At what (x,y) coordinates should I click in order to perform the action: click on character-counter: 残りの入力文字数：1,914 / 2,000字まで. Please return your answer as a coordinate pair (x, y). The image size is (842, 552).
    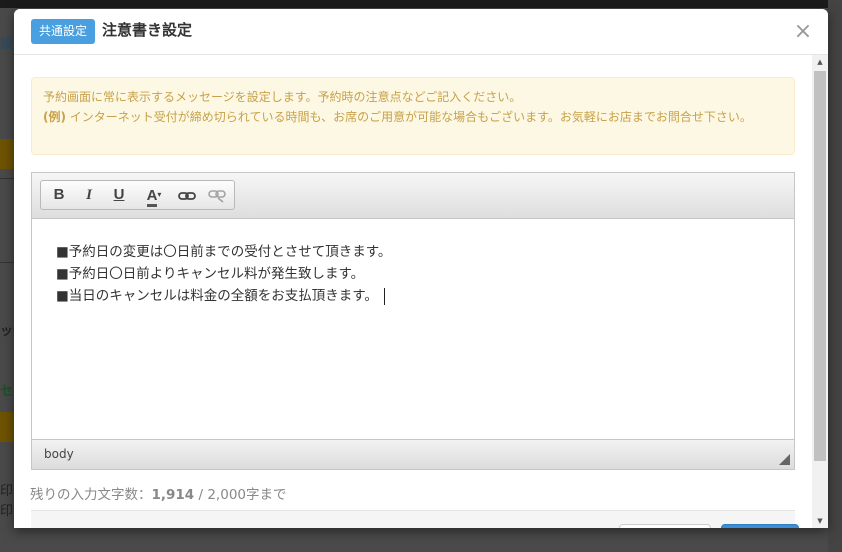
    Looking at the image, I should click on (158, 493).